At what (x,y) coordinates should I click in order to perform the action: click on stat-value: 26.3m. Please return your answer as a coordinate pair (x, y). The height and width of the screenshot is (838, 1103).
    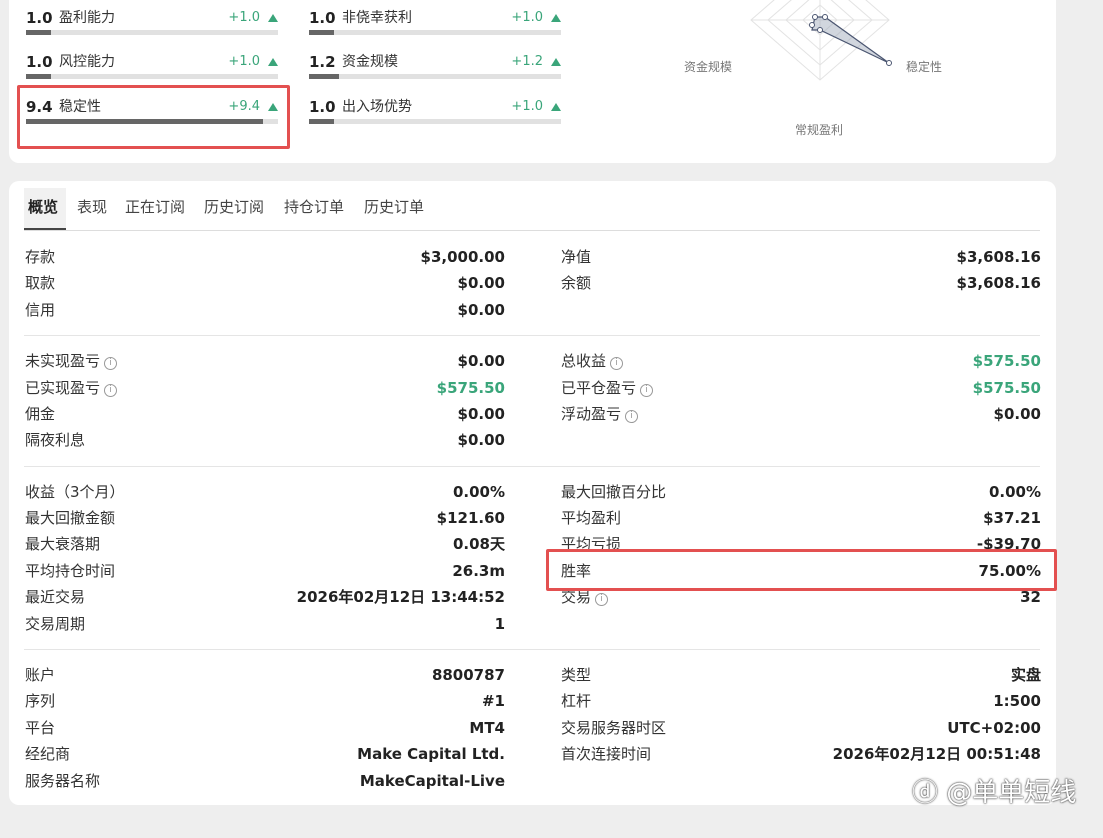
    Looking at the image, I should click on (478, 571).